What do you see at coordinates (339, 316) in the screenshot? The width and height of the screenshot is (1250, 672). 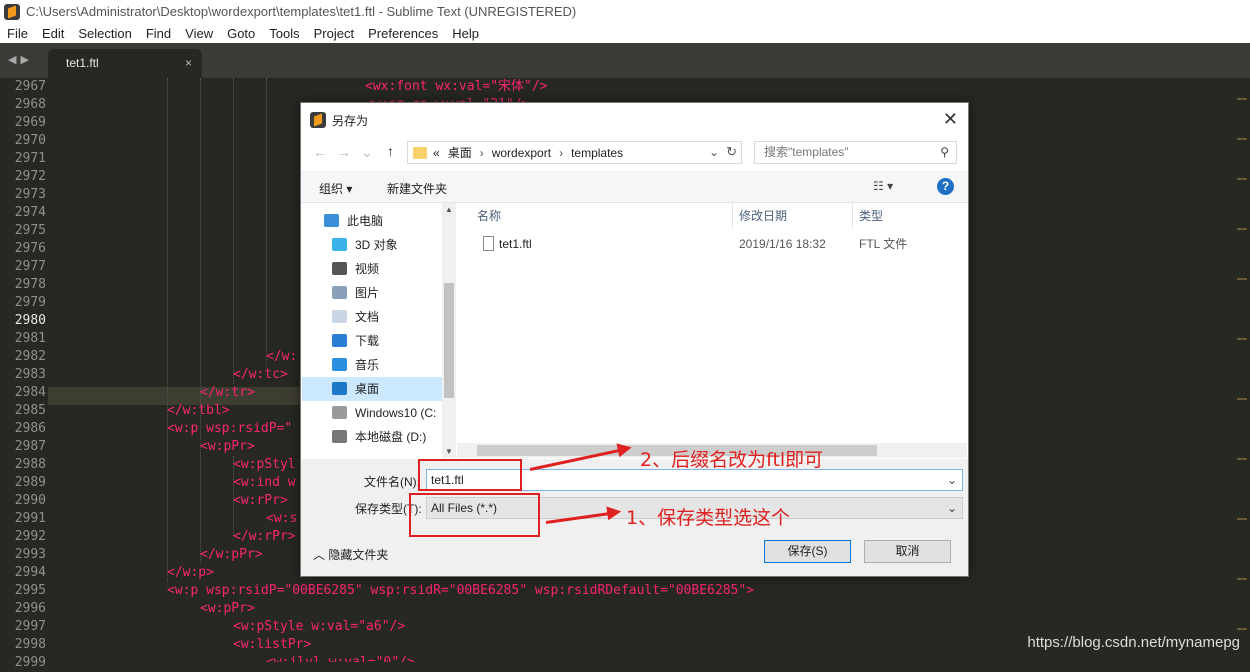 I see `document-icon` at bounding box center [339, 316].